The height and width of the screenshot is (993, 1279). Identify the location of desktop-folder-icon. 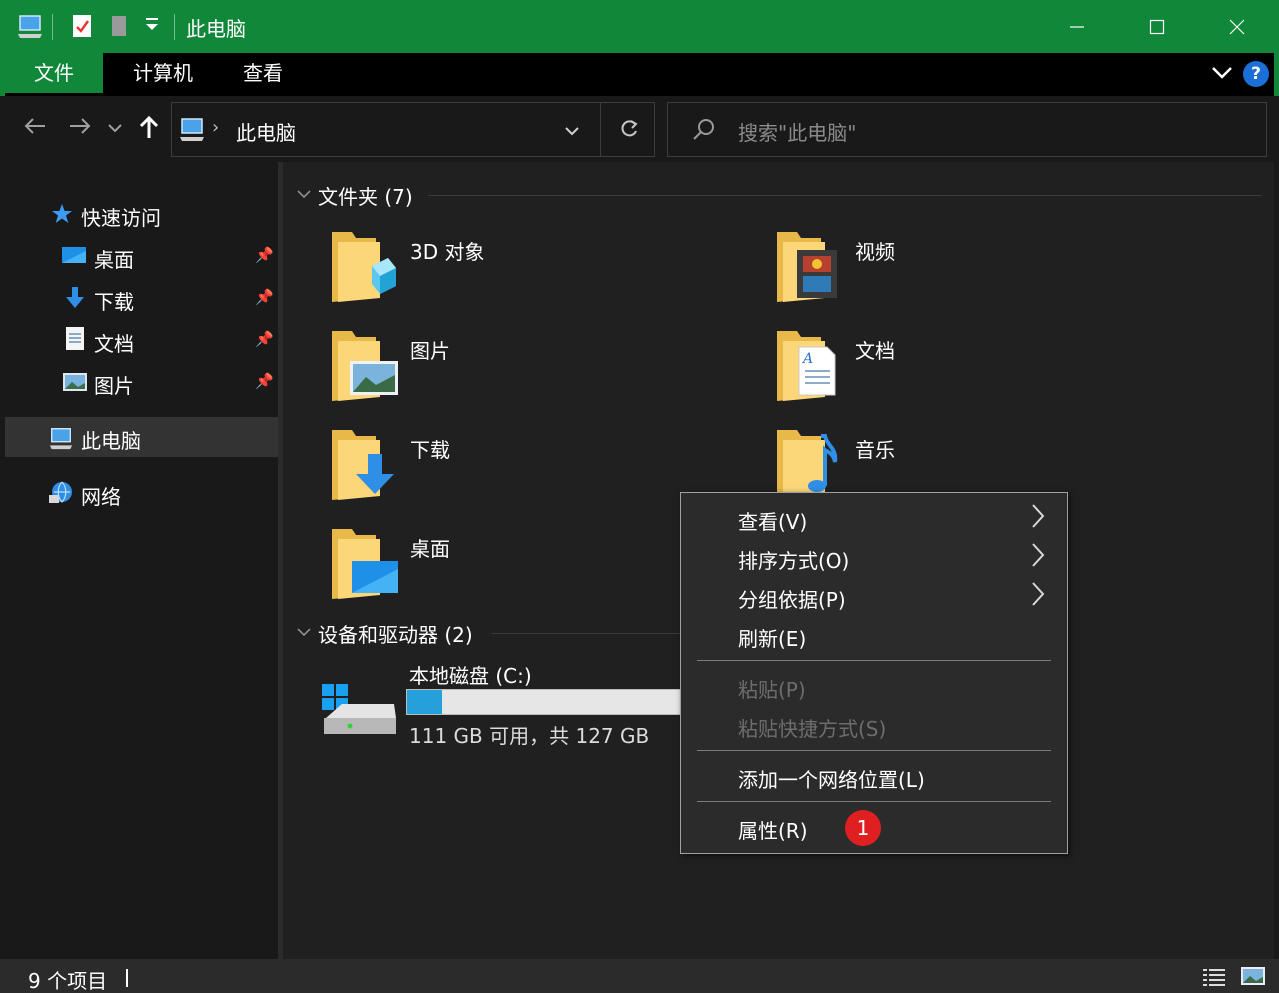
(365, 565).